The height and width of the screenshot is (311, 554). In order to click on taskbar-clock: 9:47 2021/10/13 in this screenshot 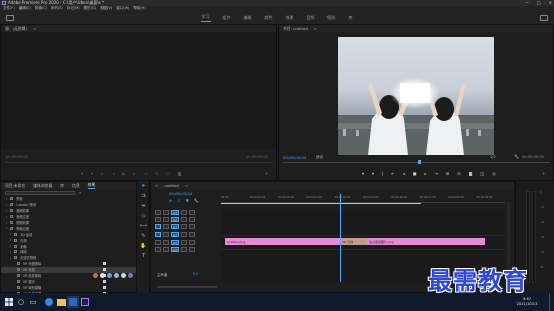, I will do `click(527, 302)`.